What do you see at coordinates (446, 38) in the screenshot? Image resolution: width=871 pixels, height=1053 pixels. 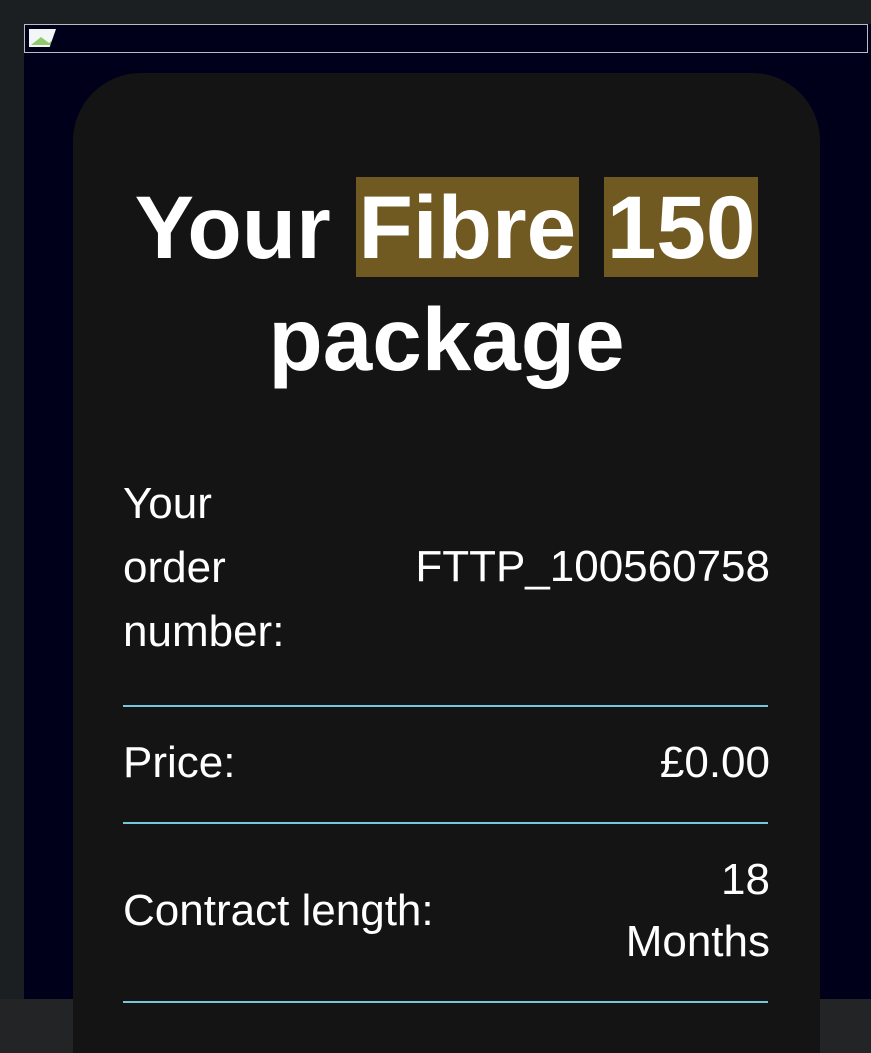 I see `header-image-placeholder` at bounding box center [446, 38].